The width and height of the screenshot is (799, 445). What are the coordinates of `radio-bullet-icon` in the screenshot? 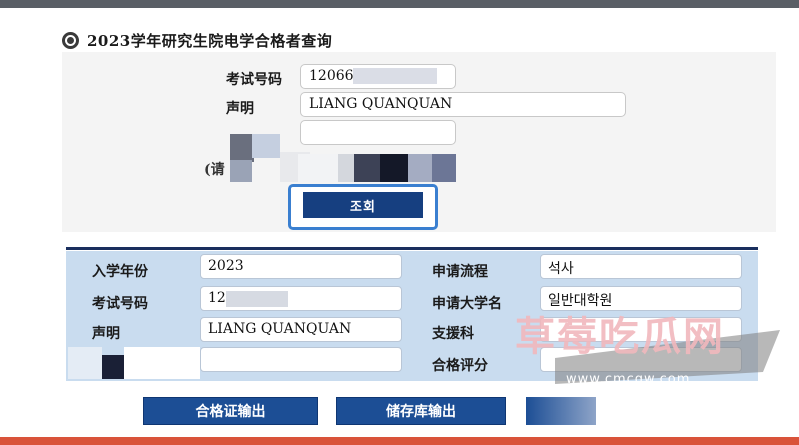 It's located at (70, 40).